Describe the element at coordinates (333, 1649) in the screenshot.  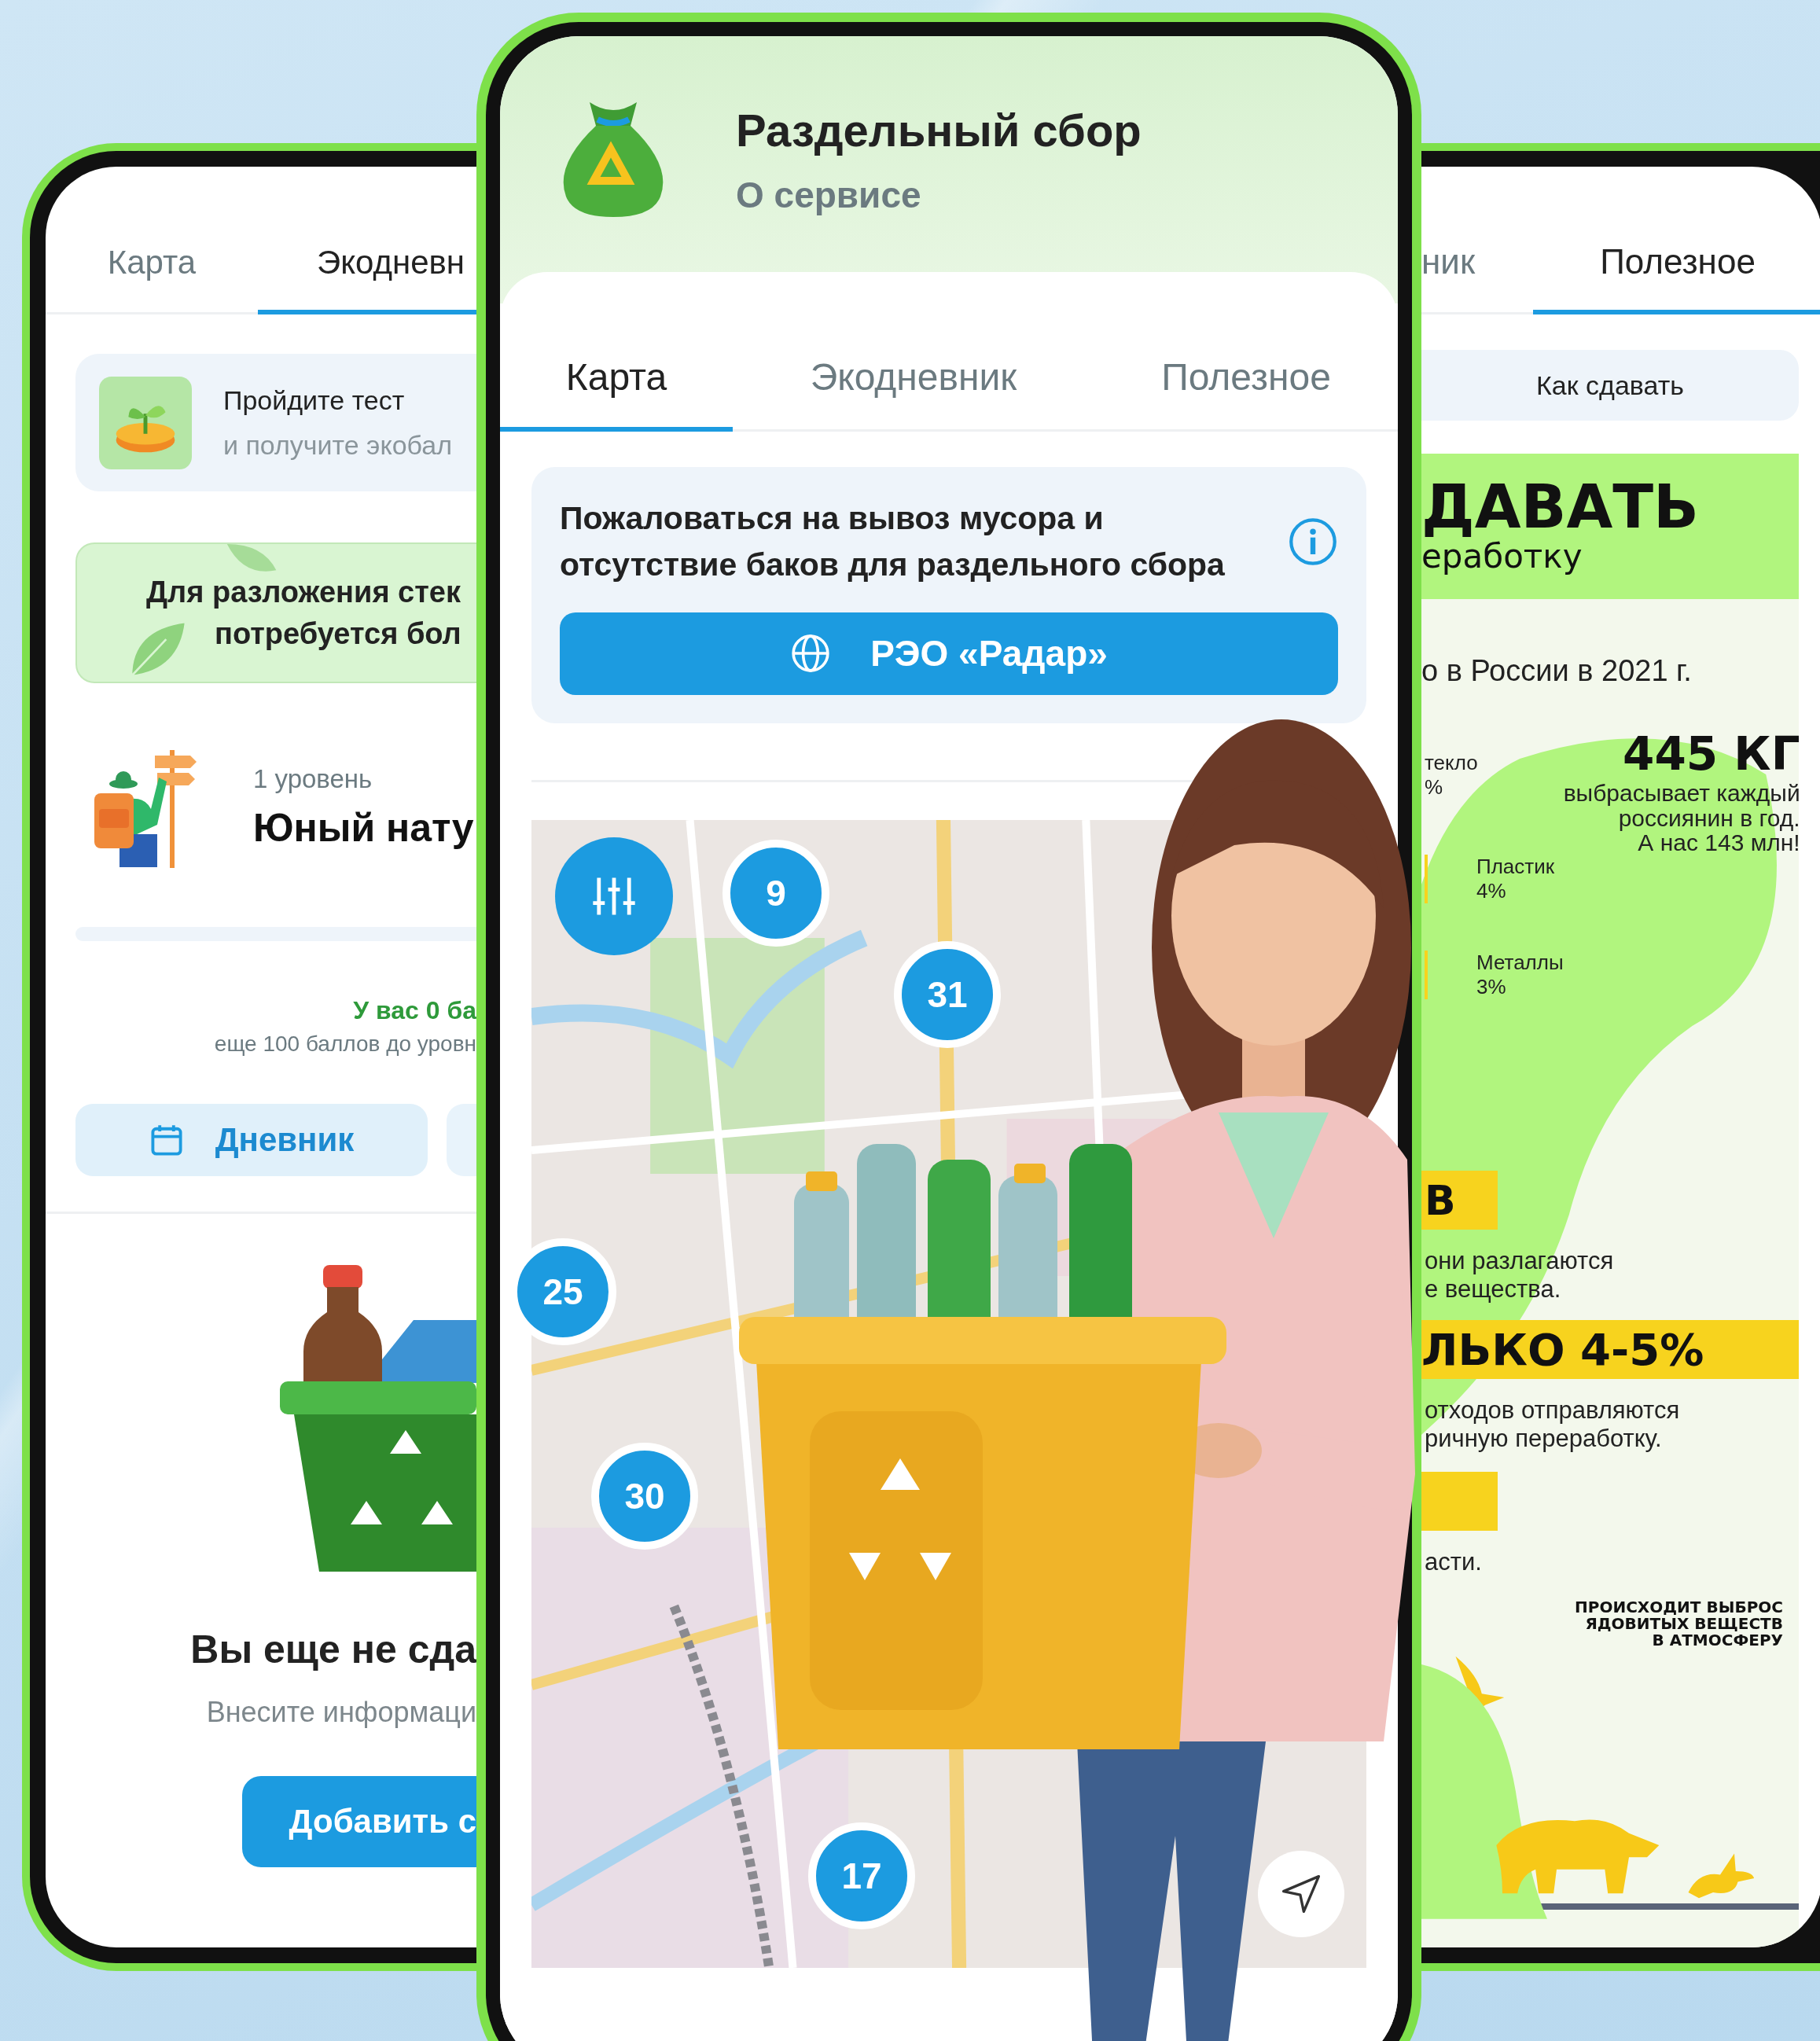
I see `empty-title: Вы еще не сда` at that location.